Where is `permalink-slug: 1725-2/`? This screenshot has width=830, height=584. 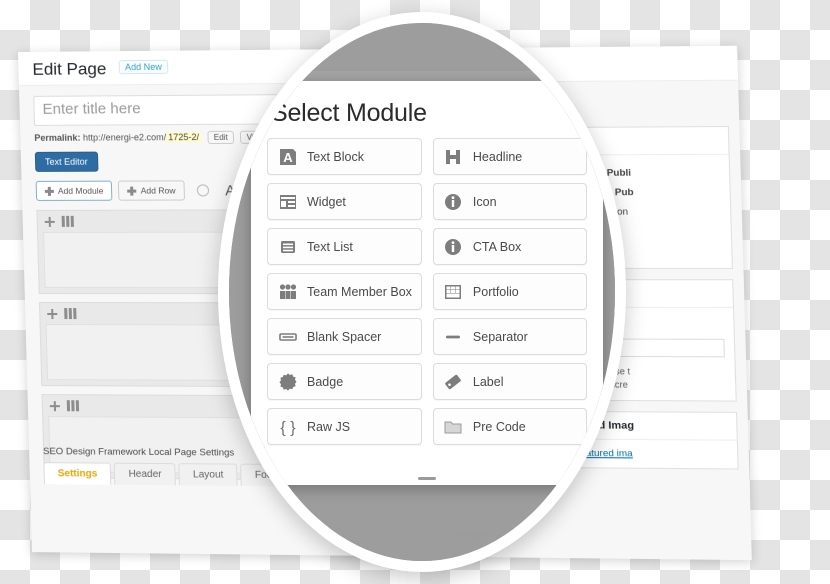 permalink-slug: 1725-2/ is located at coordinates (184, 137).